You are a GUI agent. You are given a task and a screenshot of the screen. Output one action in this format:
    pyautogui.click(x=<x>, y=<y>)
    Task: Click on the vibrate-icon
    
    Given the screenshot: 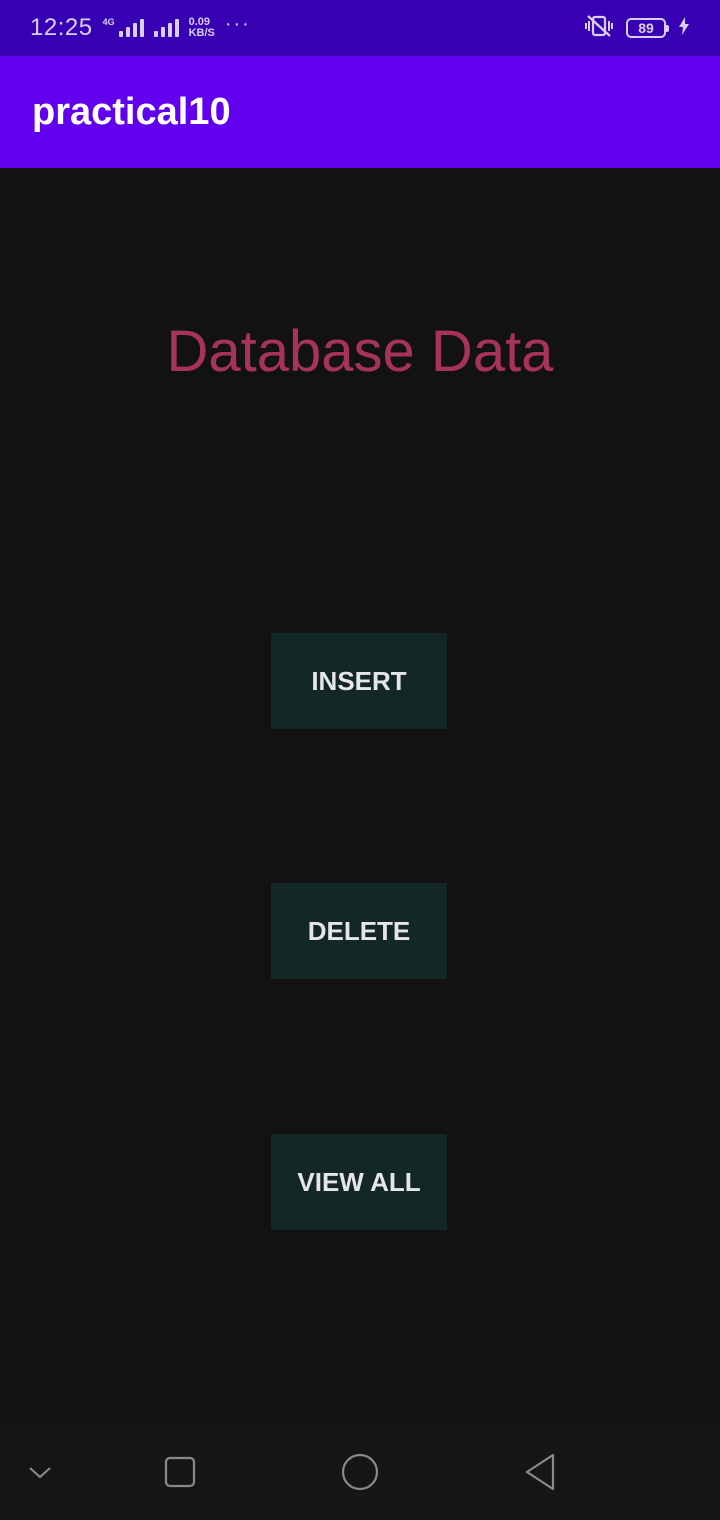 What is the action you would take?
    pyautogui.click(x=599, y=28)
    